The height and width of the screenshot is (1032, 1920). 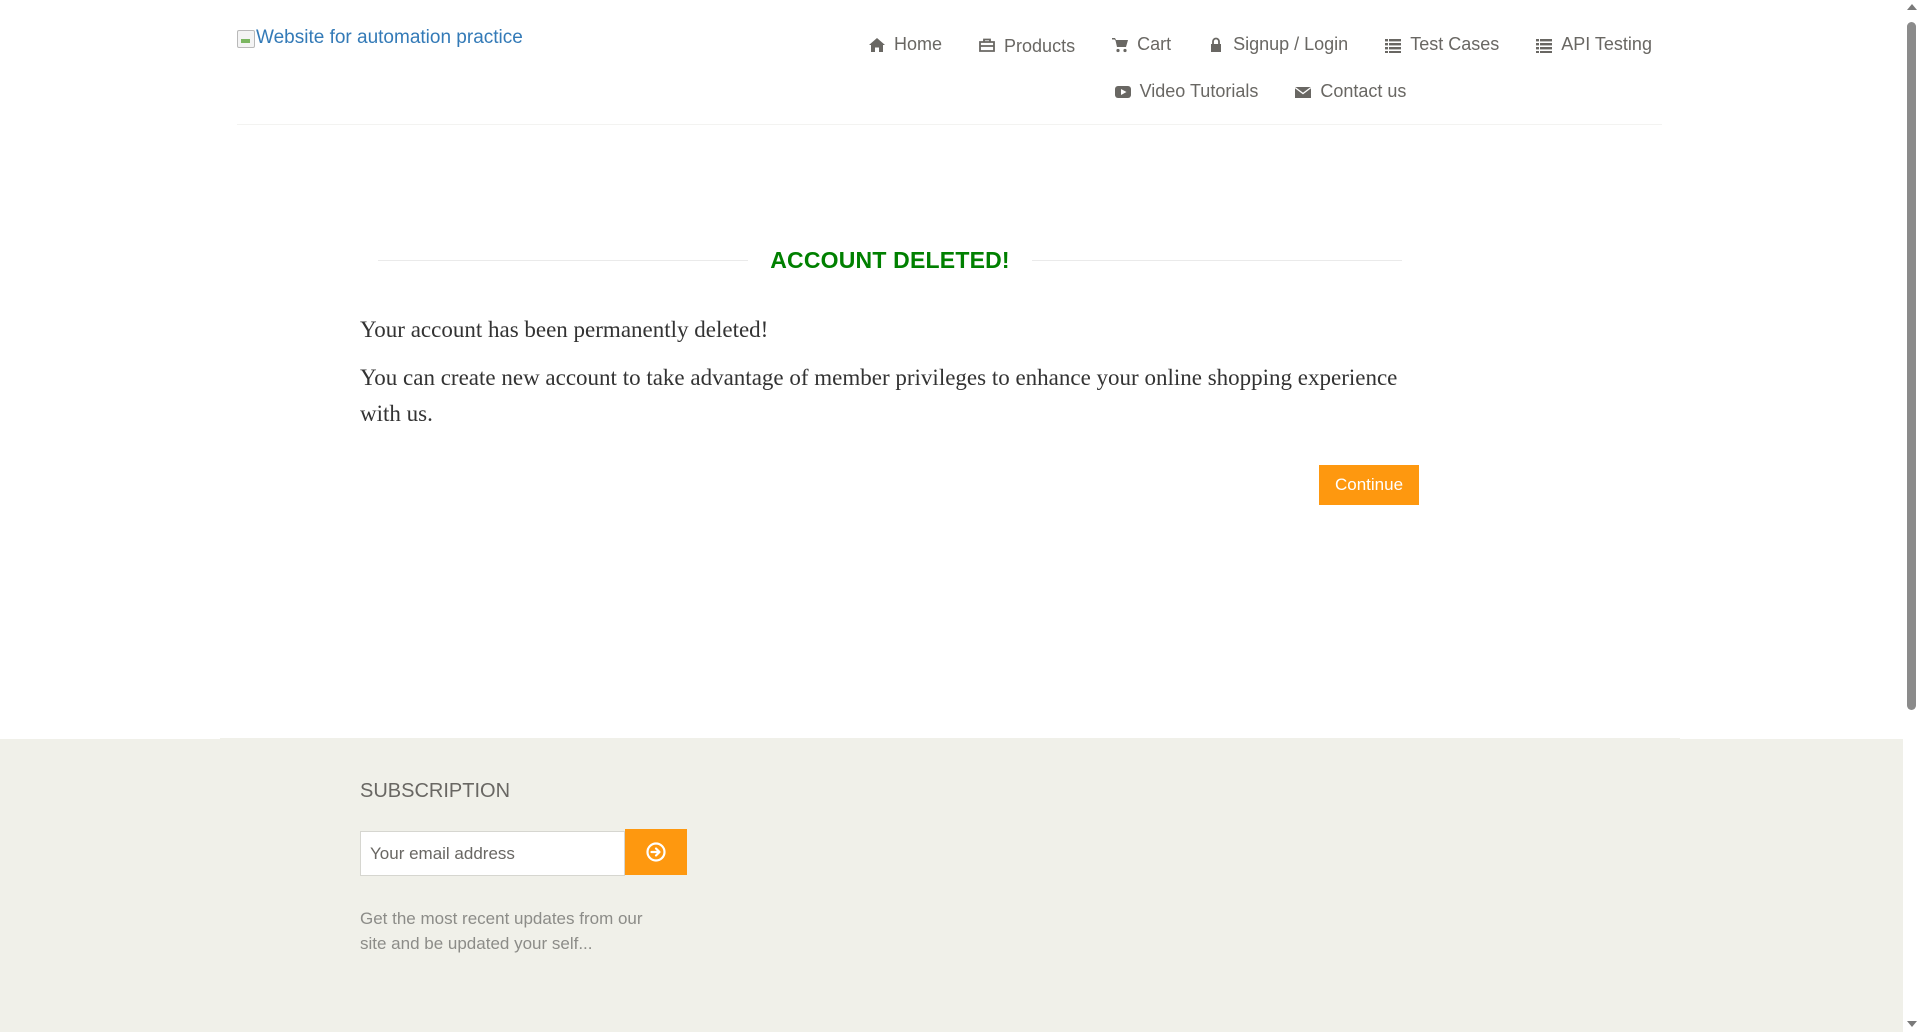 I want to click on nav-cart: Cart, so click(x=1141, y=44).